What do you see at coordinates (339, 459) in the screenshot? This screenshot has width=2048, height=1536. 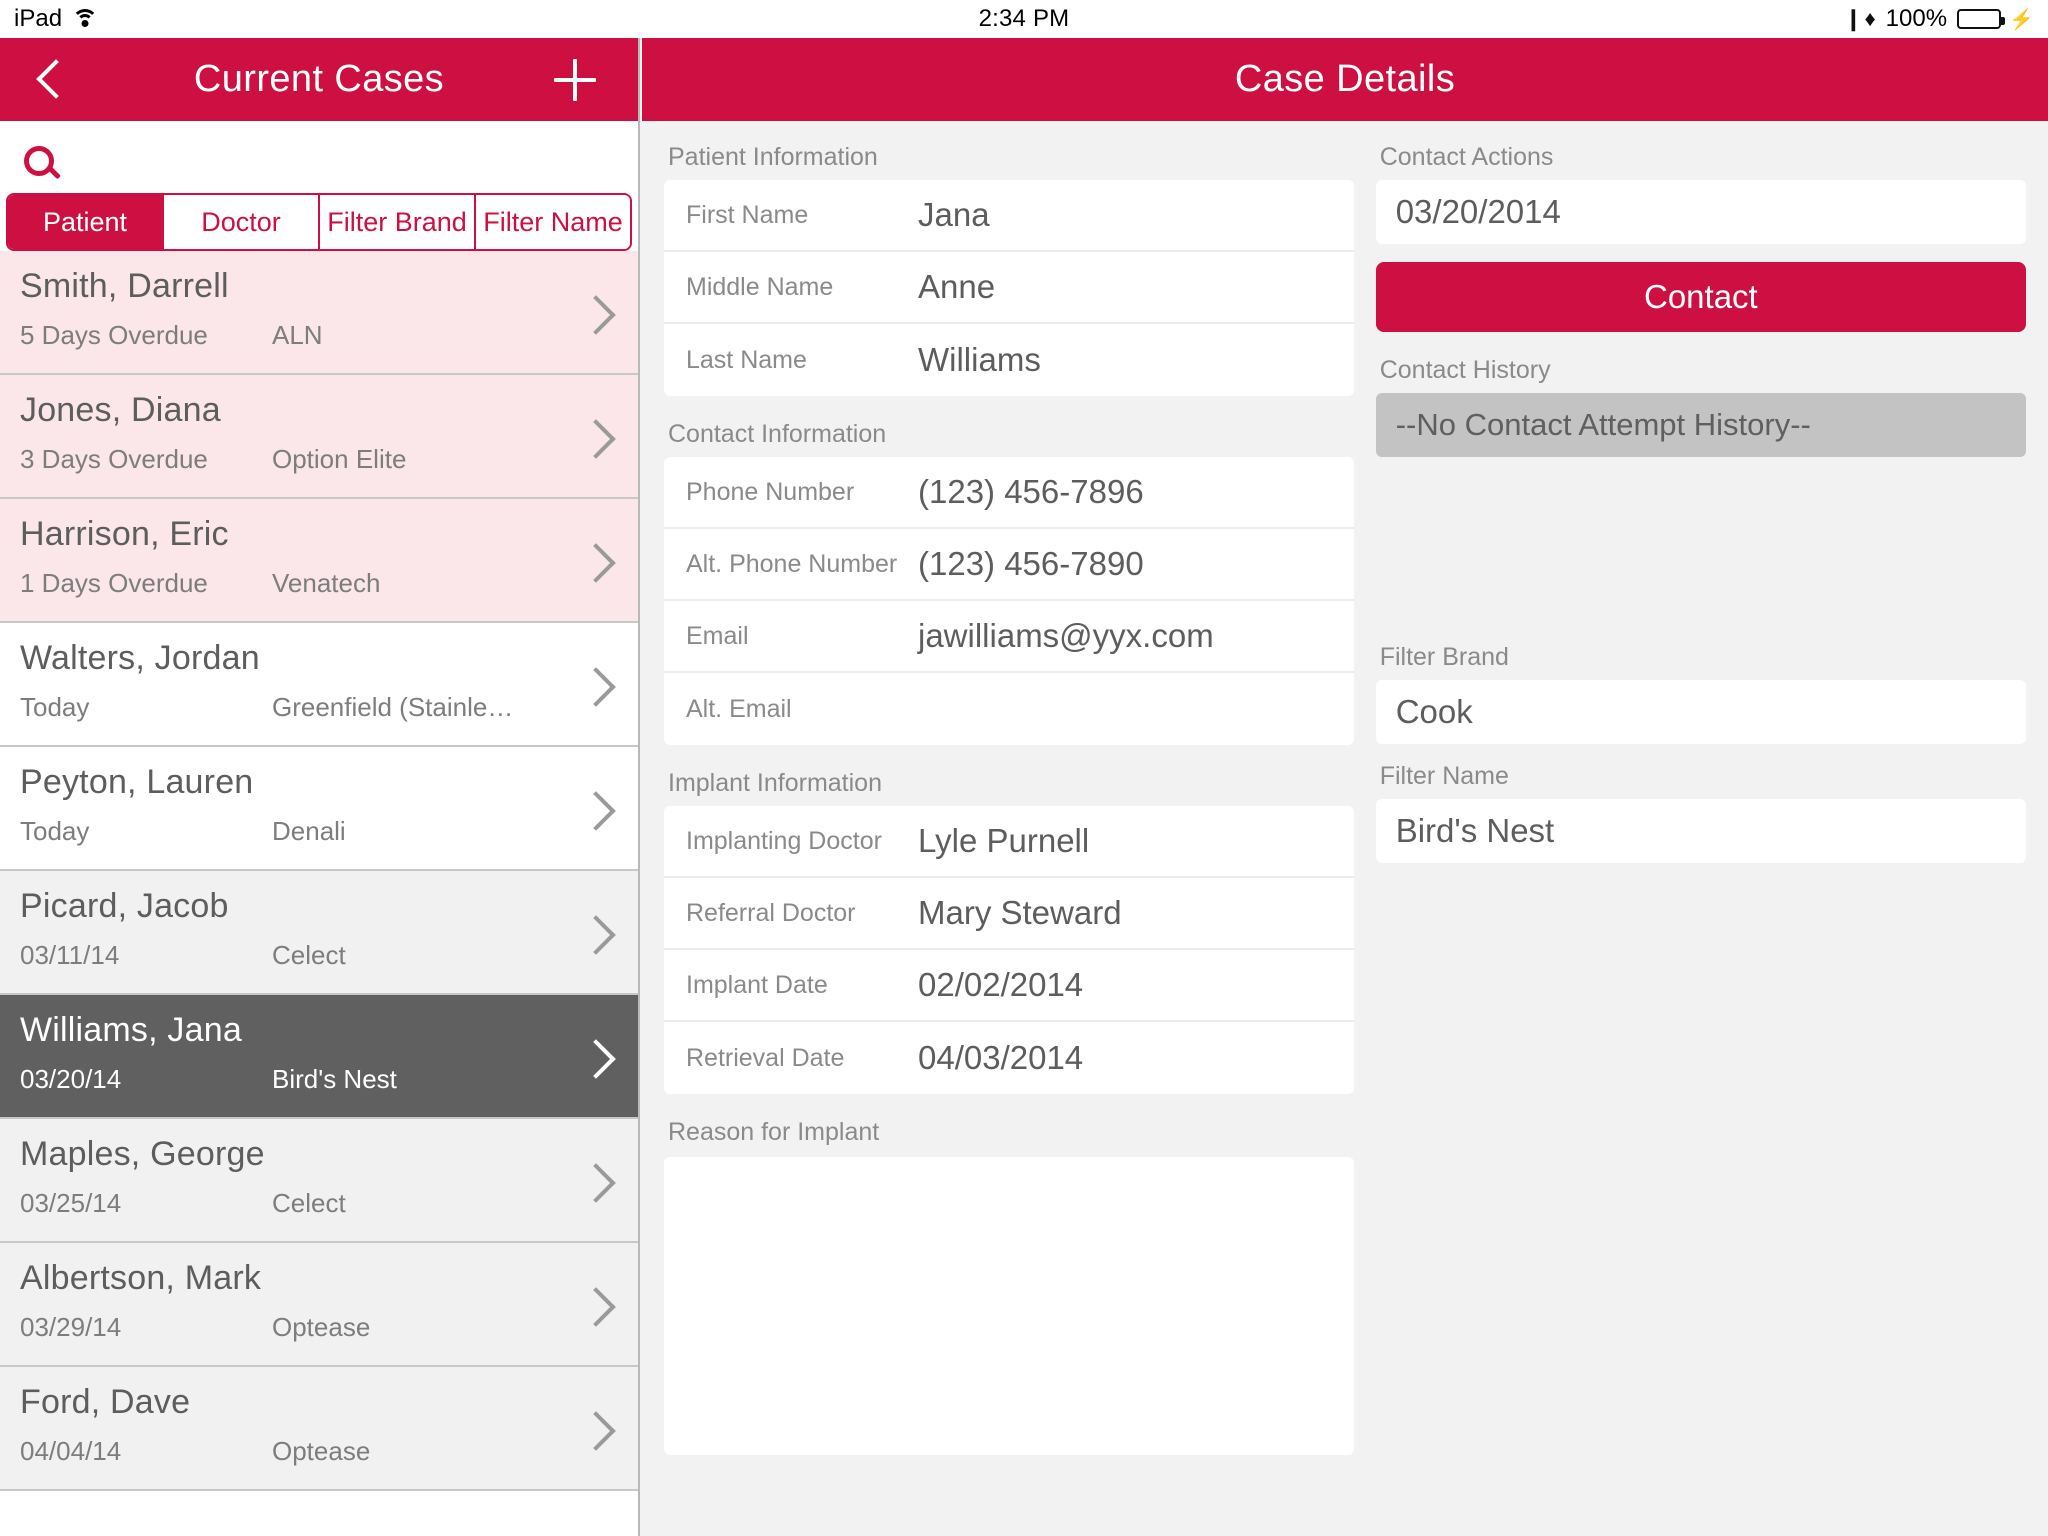 I see `case-filter-brand: Option Elite` at bounding box center [339, 459].